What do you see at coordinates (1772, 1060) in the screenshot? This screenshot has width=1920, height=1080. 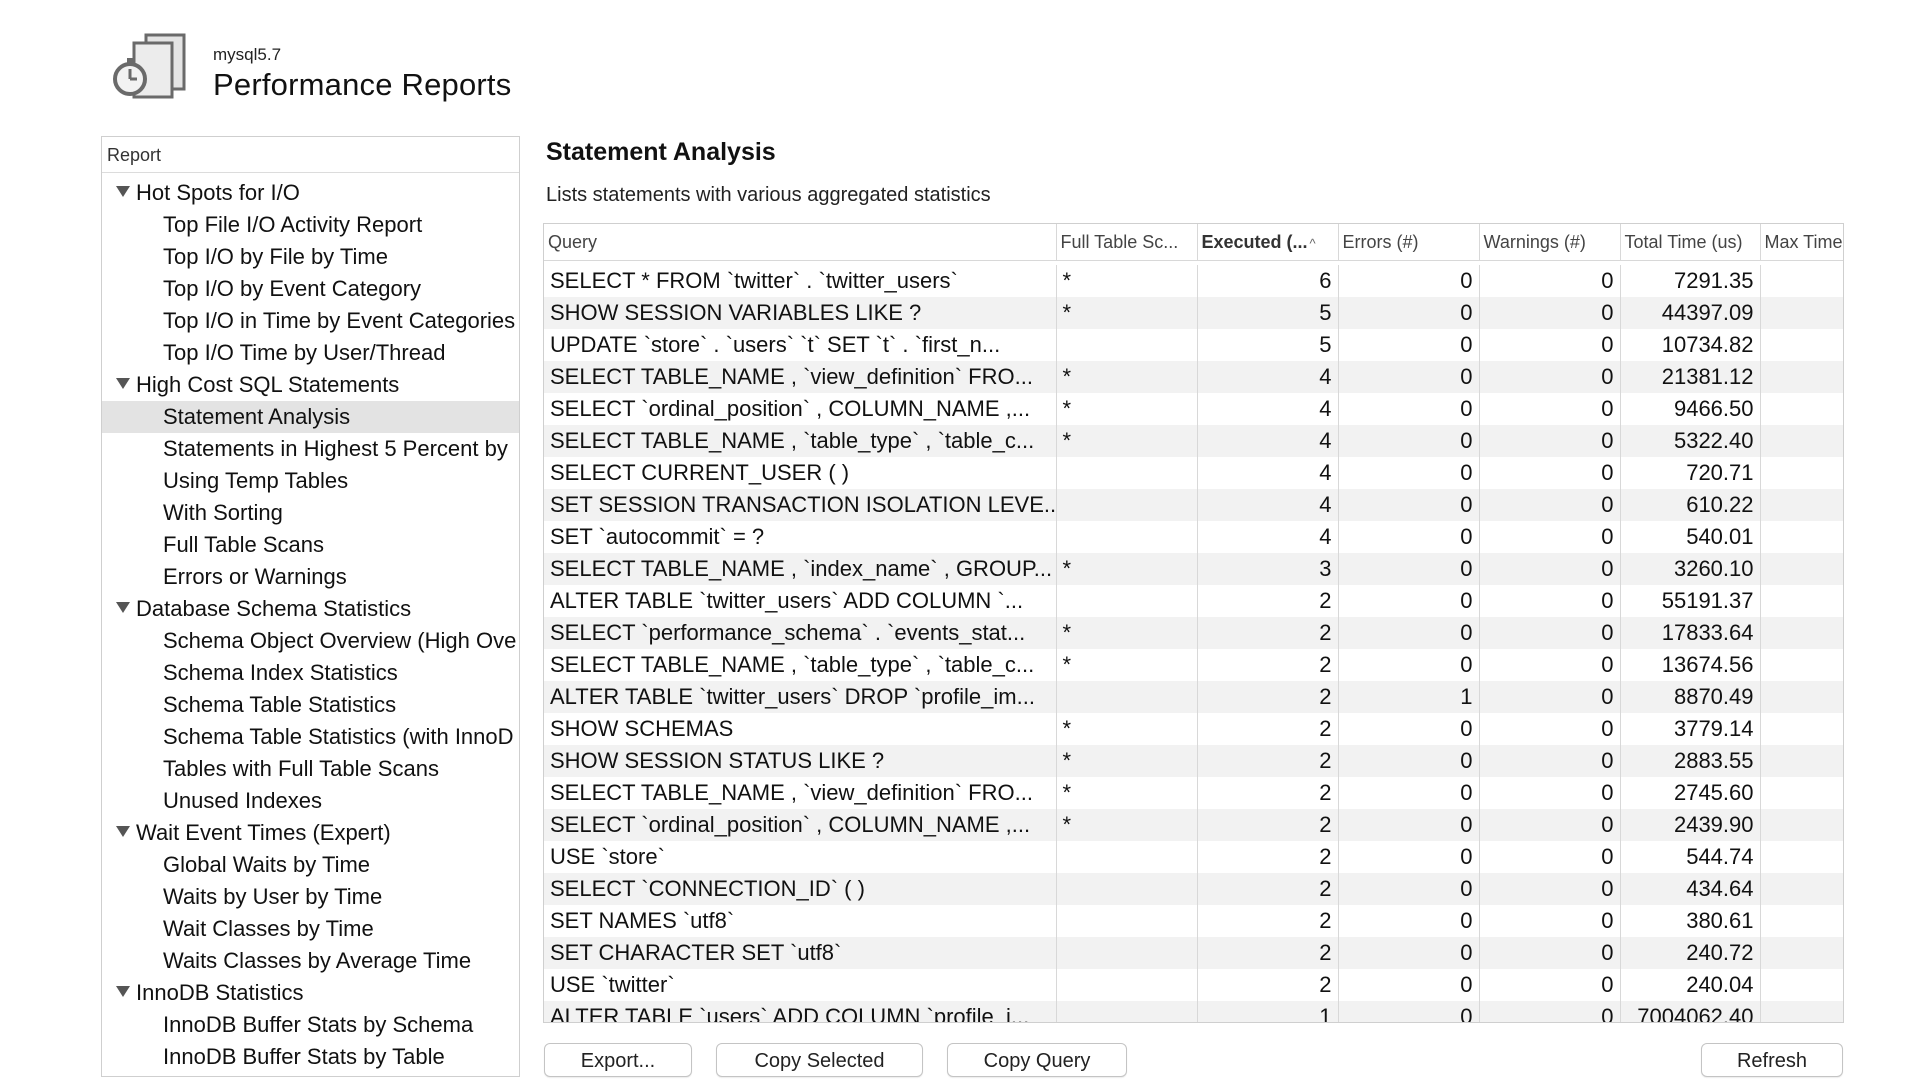 I see `refresh-button: Refresh` at bounding box center [1772, 1060].